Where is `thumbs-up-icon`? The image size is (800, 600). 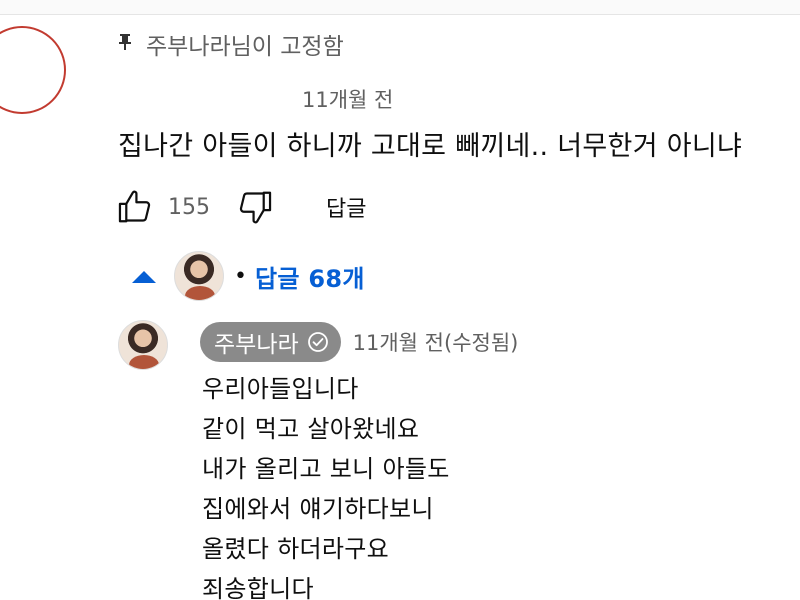 thumbs-up-icon is located at coordinates (134, 206).